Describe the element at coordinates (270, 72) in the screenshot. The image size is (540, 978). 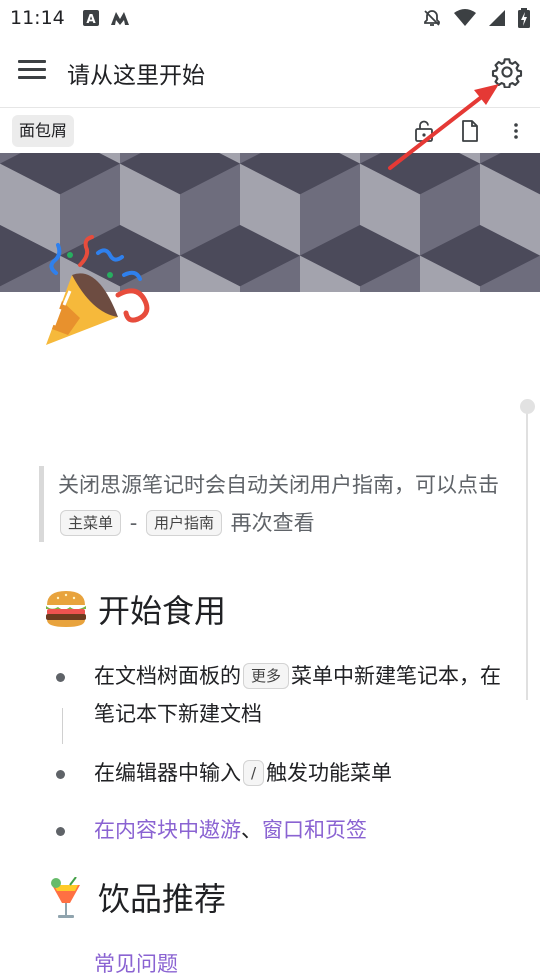
I see `top-app-bar: 请从这里开始` at that location.